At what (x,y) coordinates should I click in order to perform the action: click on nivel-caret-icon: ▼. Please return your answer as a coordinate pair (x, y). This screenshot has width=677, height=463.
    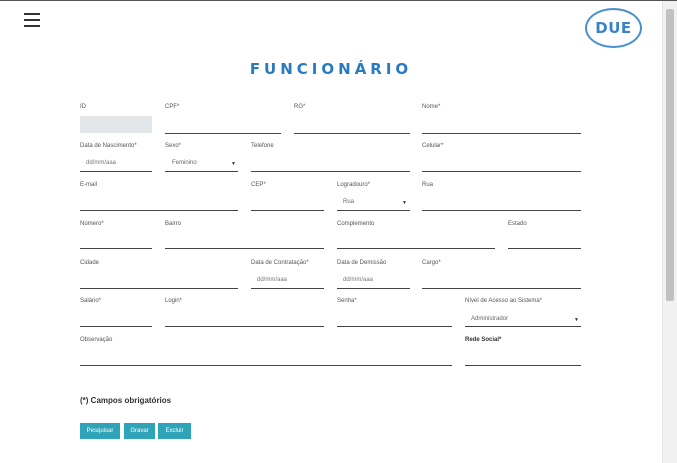
    Looking at the image, I should click on (576, 320).